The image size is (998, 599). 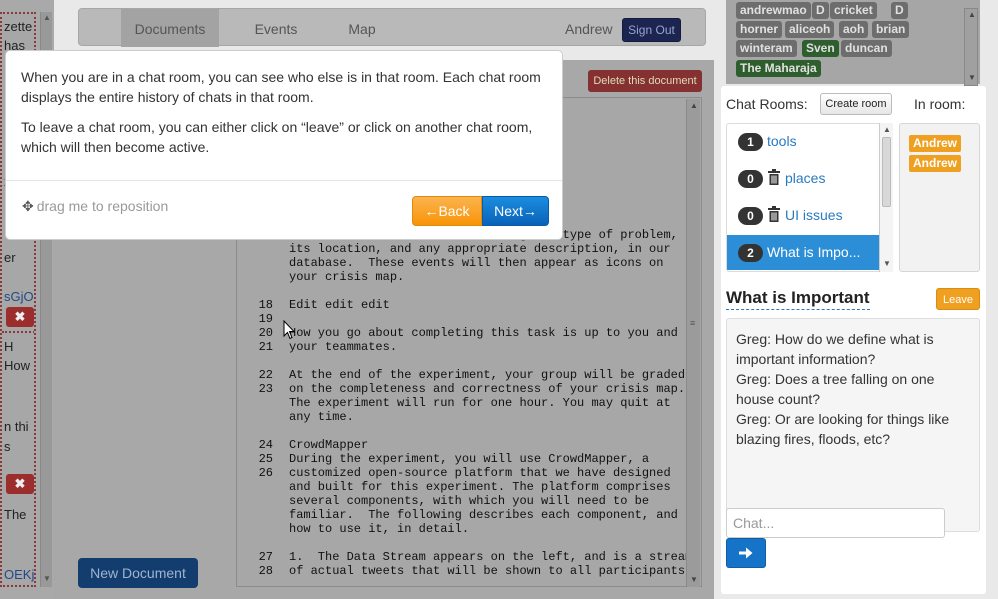 What do you see at coordinates (10, 257) in the screenshot?
I see `tweet-fragment: er` at bounding box center [10, 257].